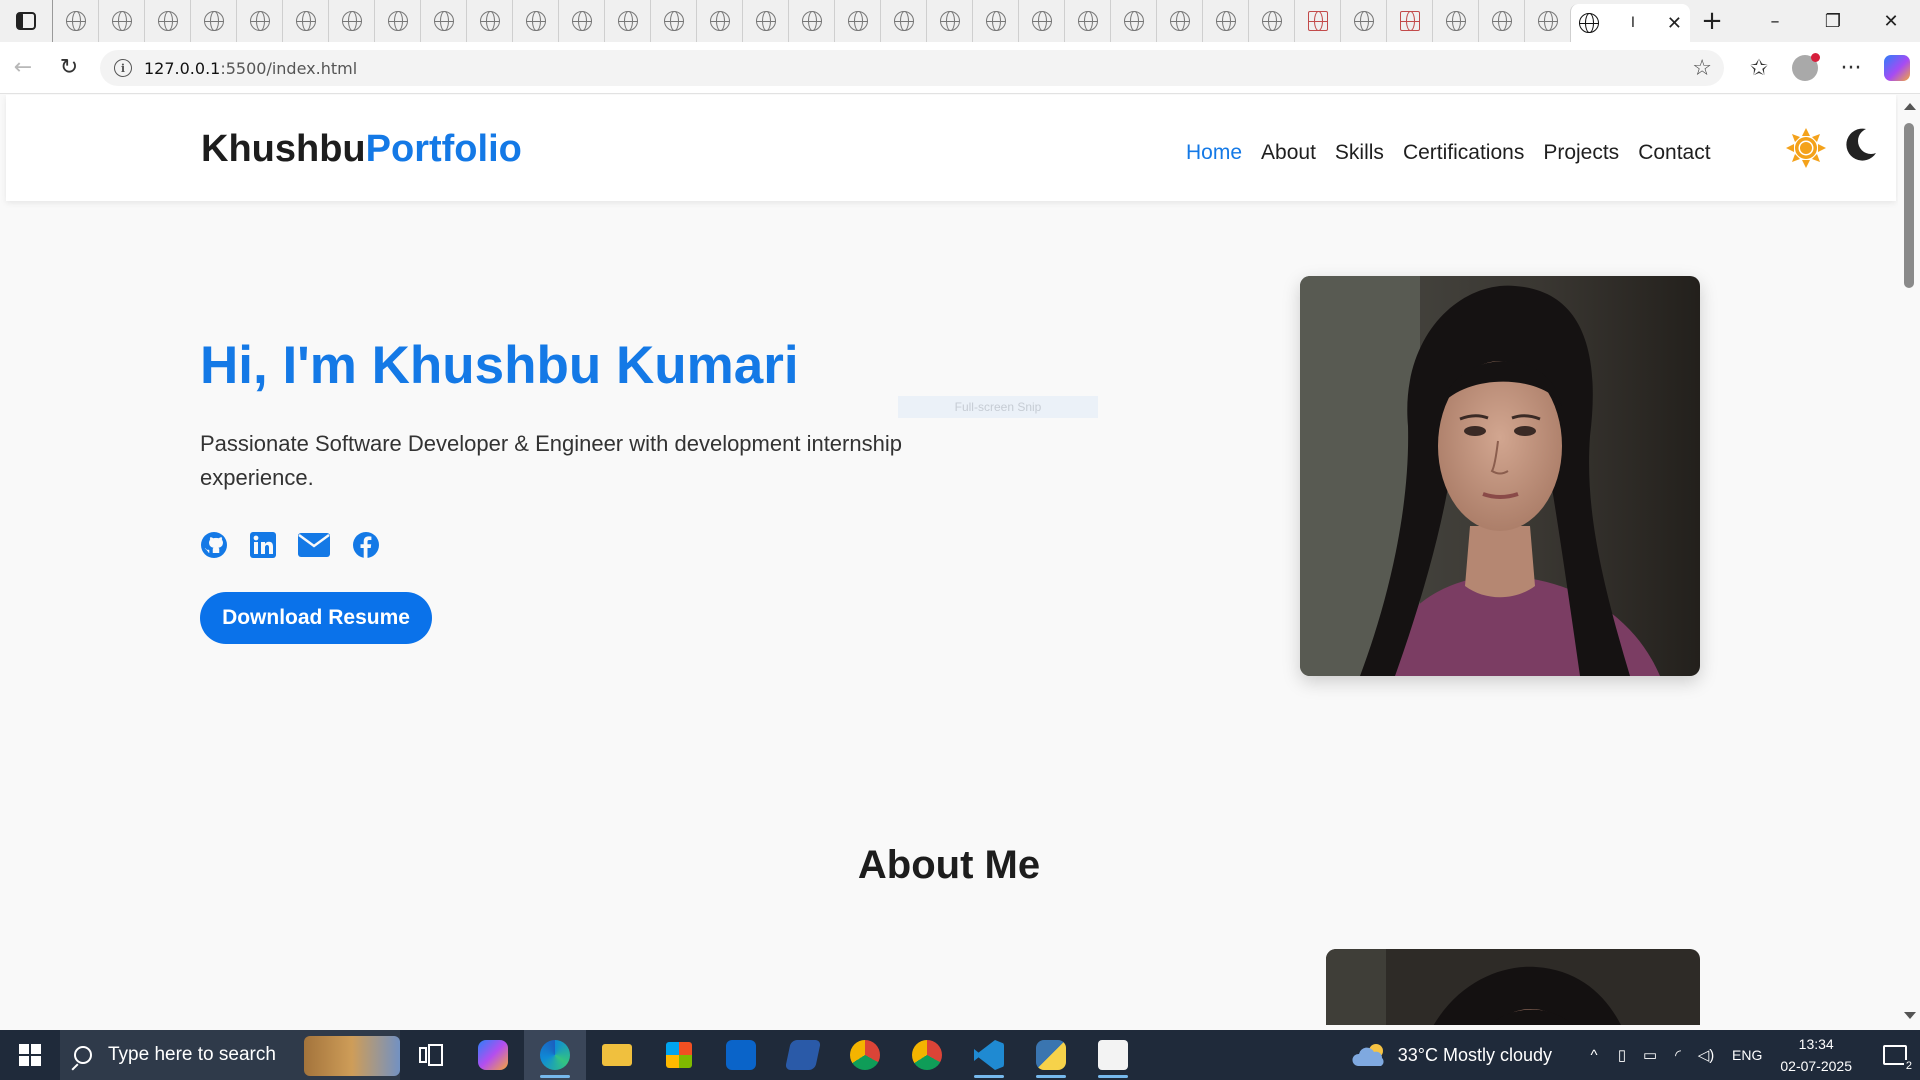  I want to click on clock: 13:34 02-07-2025, so click(1816, 1055).